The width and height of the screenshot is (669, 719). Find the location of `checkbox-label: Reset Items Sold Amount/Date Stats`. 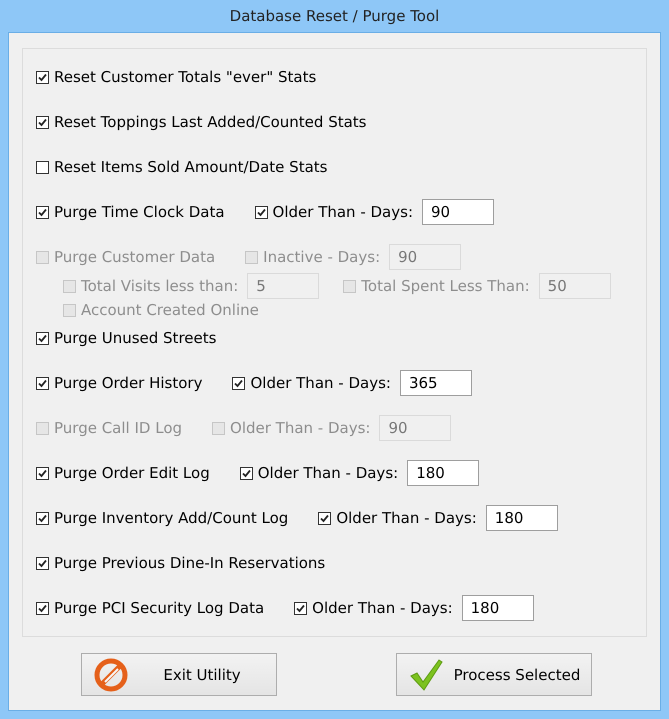

checkbox-label: Reset Items Sold Amount/Date Stats is located at coordinates (191, 167).